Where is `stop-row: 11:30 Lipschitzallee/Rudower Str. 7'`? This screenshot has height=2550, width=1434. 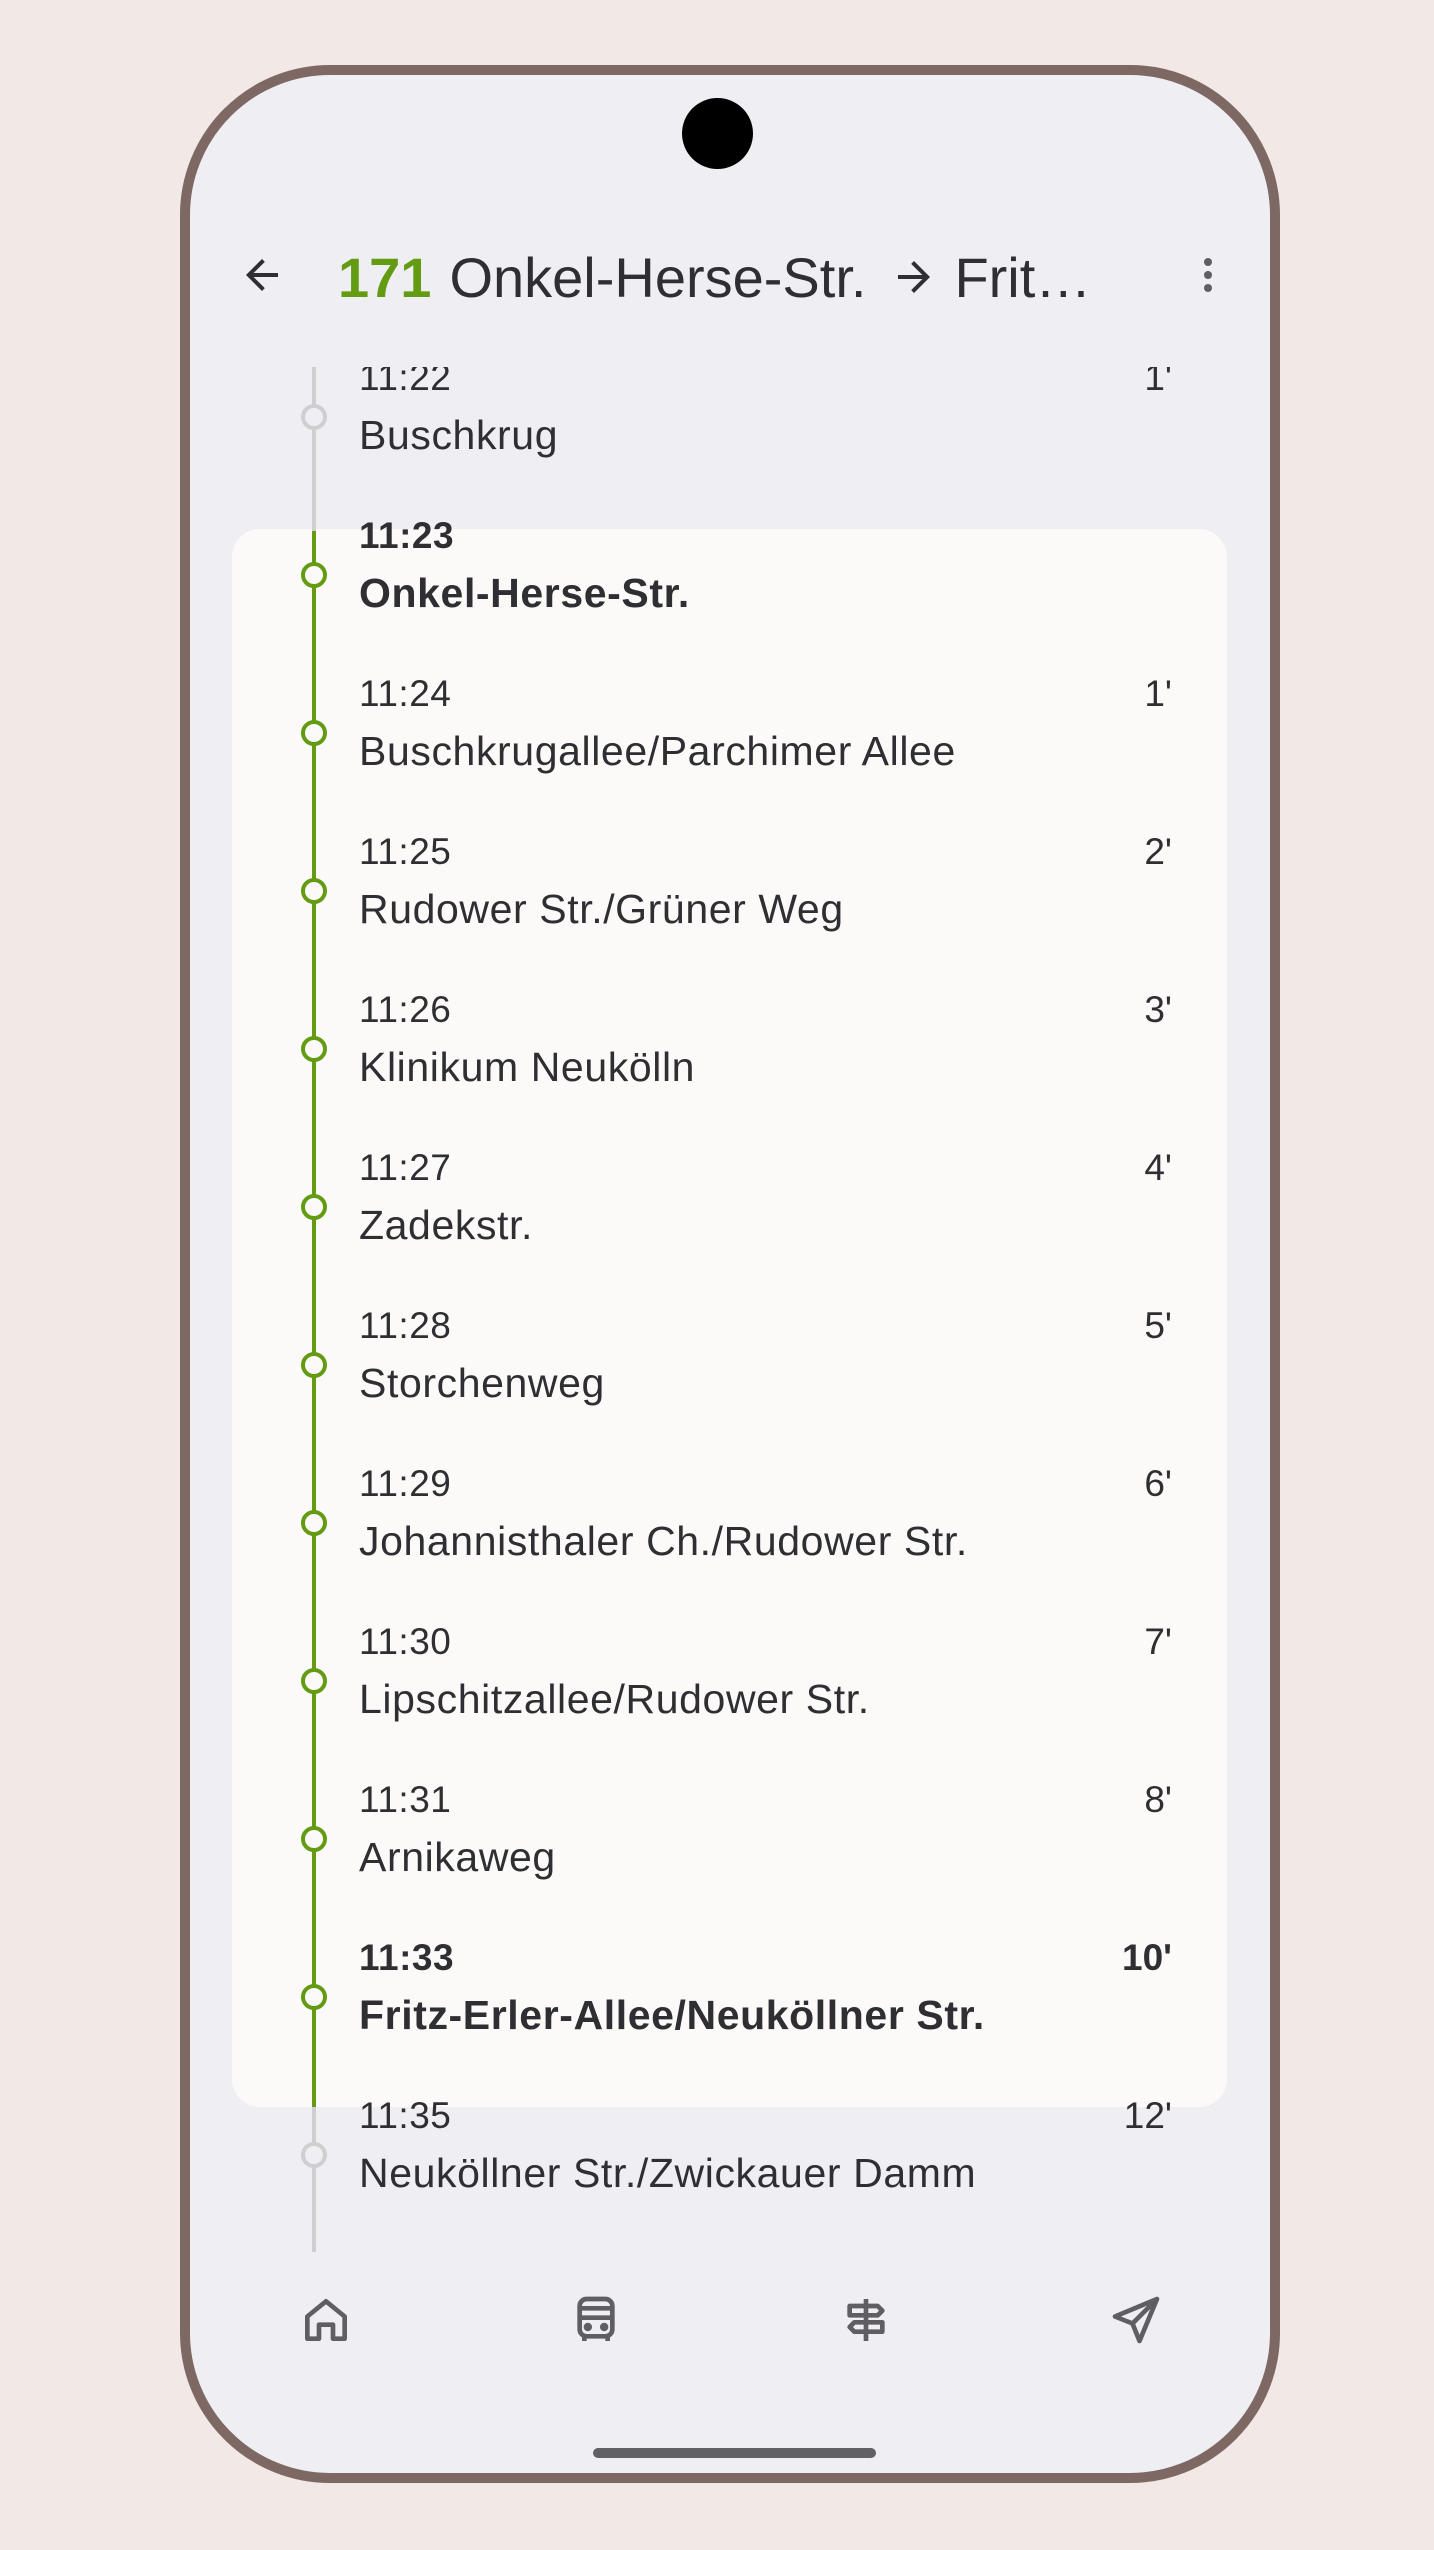
stop-row: 11:30 Lipschitzallee/Rudower Str. 7' is located at coordinates (730, 1680).